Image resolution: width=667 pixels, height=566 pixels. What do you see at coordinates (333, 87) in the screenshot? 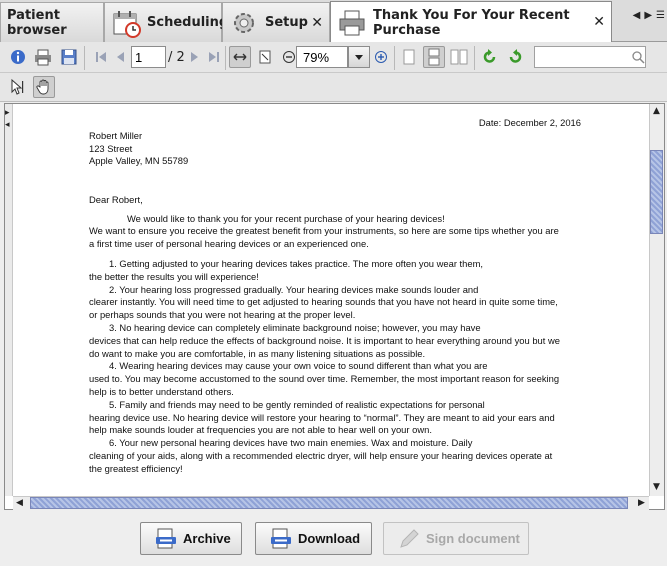
I see `tool-mode-toolbar` at bounding box center [333, 87].